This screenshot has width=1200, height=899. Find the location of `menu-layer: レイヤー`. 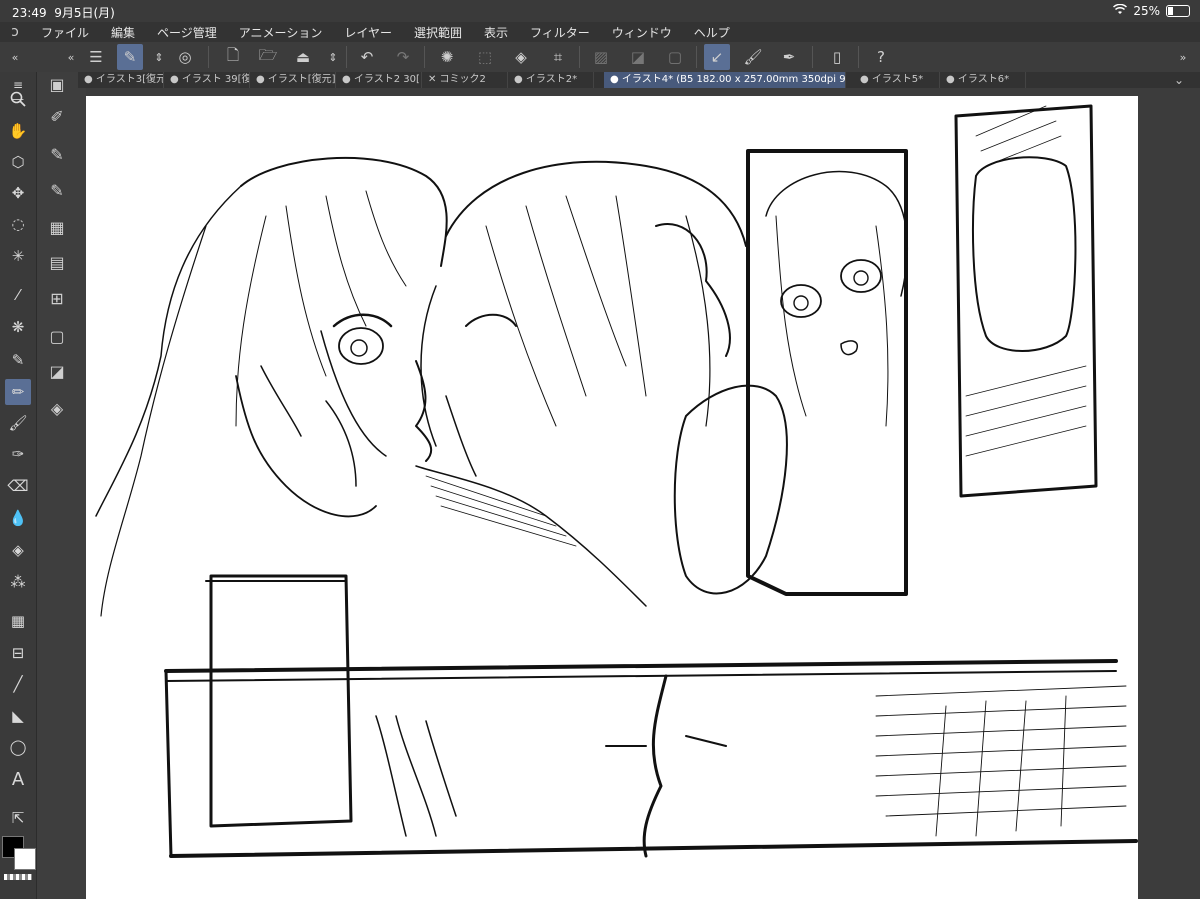

menu-layer: レイヤー is located at coordinates (368, 32).